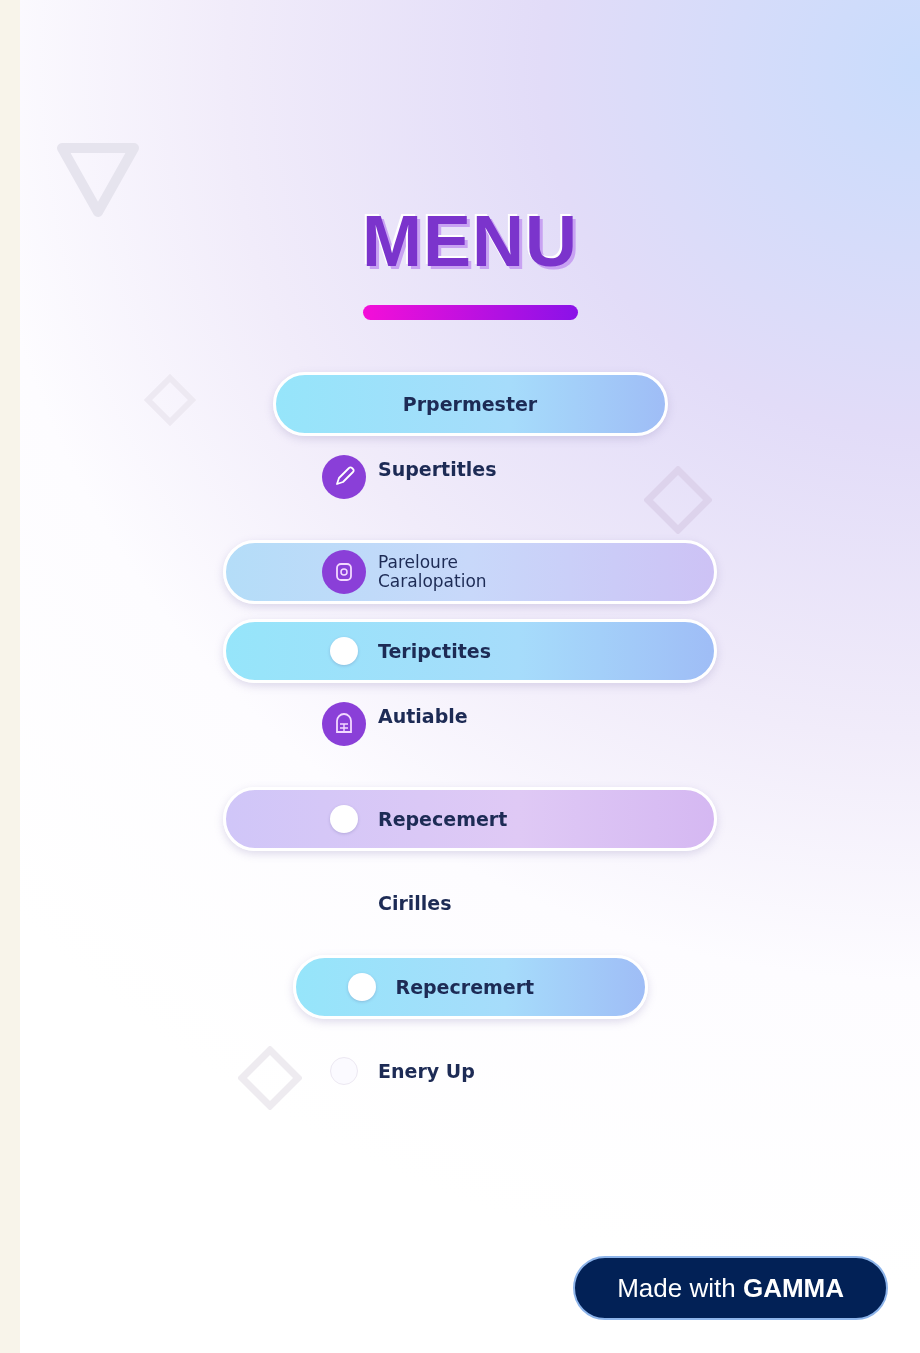 This screenshot has width=920, height=1353. What do you see at coordinates (426, 1071) in the screenshot?
I see `menu-item: Enery Up` at bounding box center [426, 1071].